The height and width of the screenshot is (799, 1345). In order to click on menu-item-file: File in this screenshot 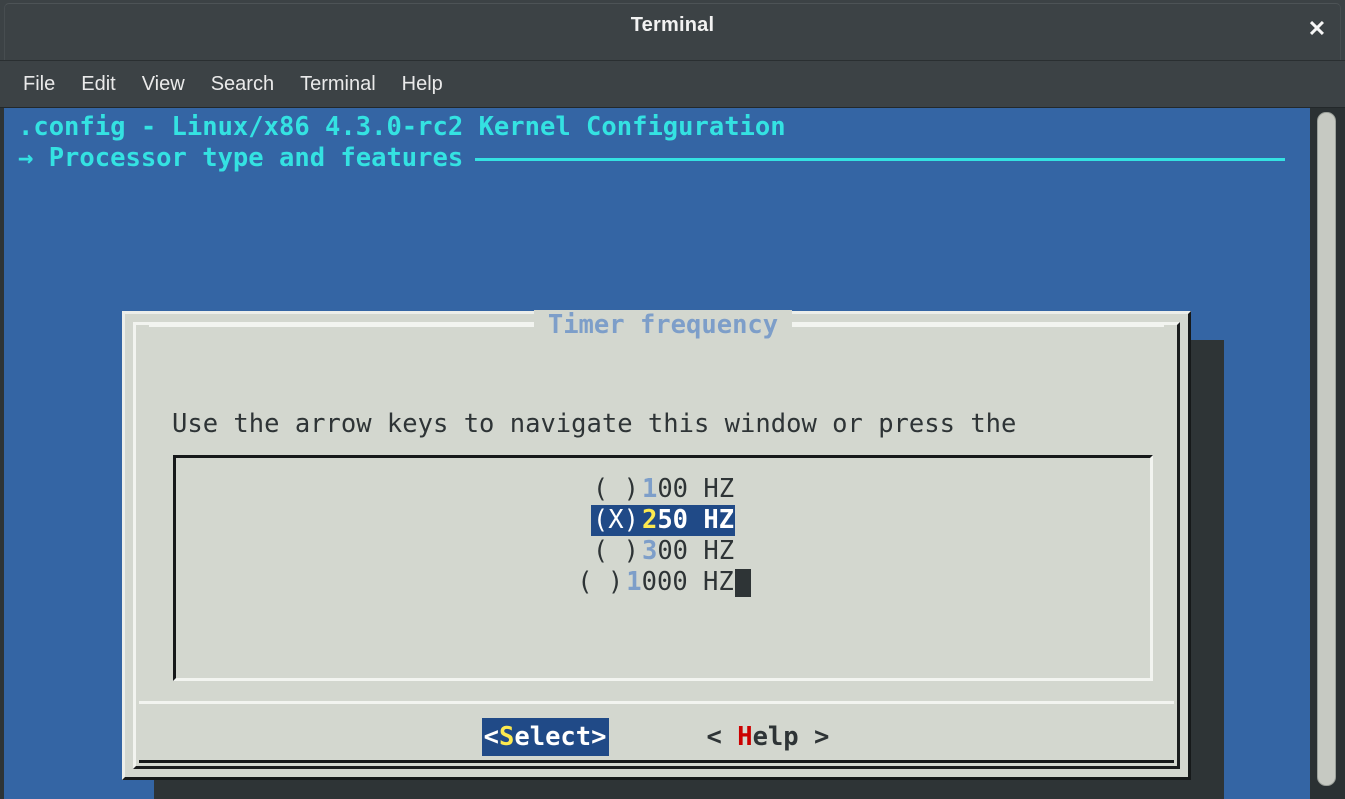, I will do `click(39, 84)`.